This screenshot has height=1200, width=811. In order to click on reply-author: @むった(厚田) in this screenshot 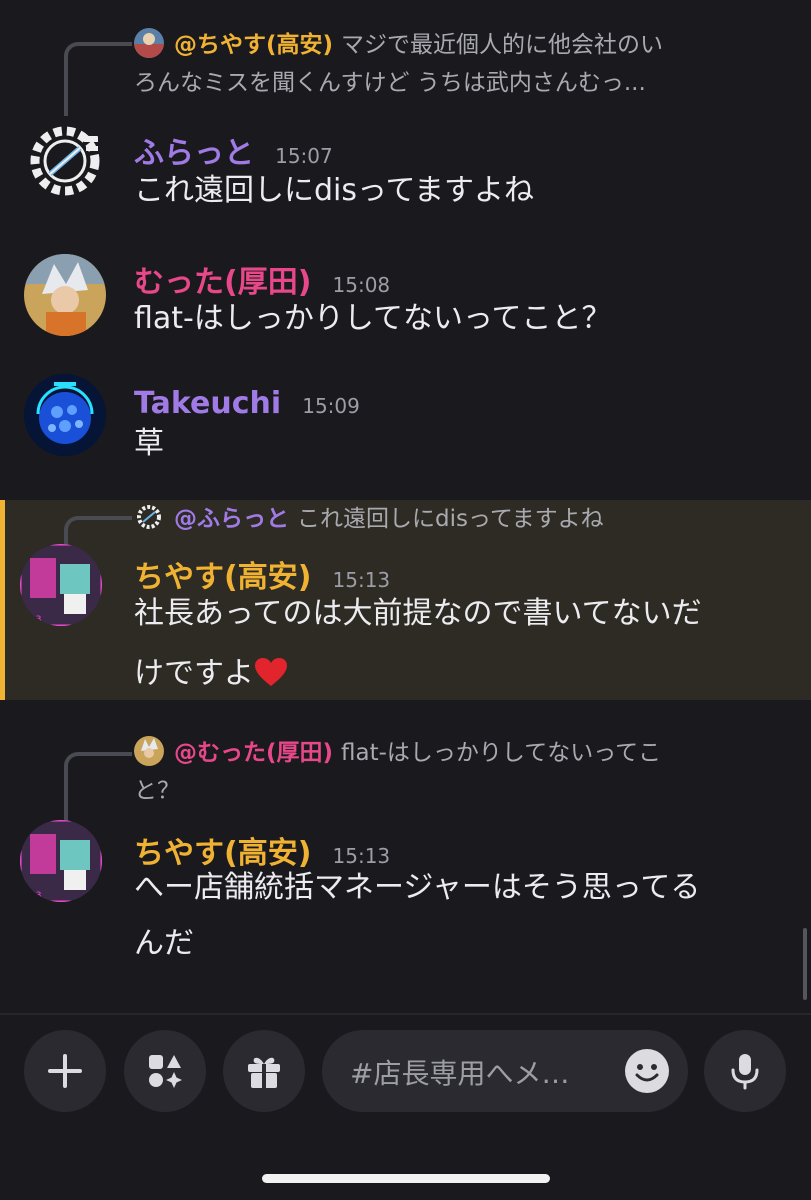, I will do `click(253, 753)`.